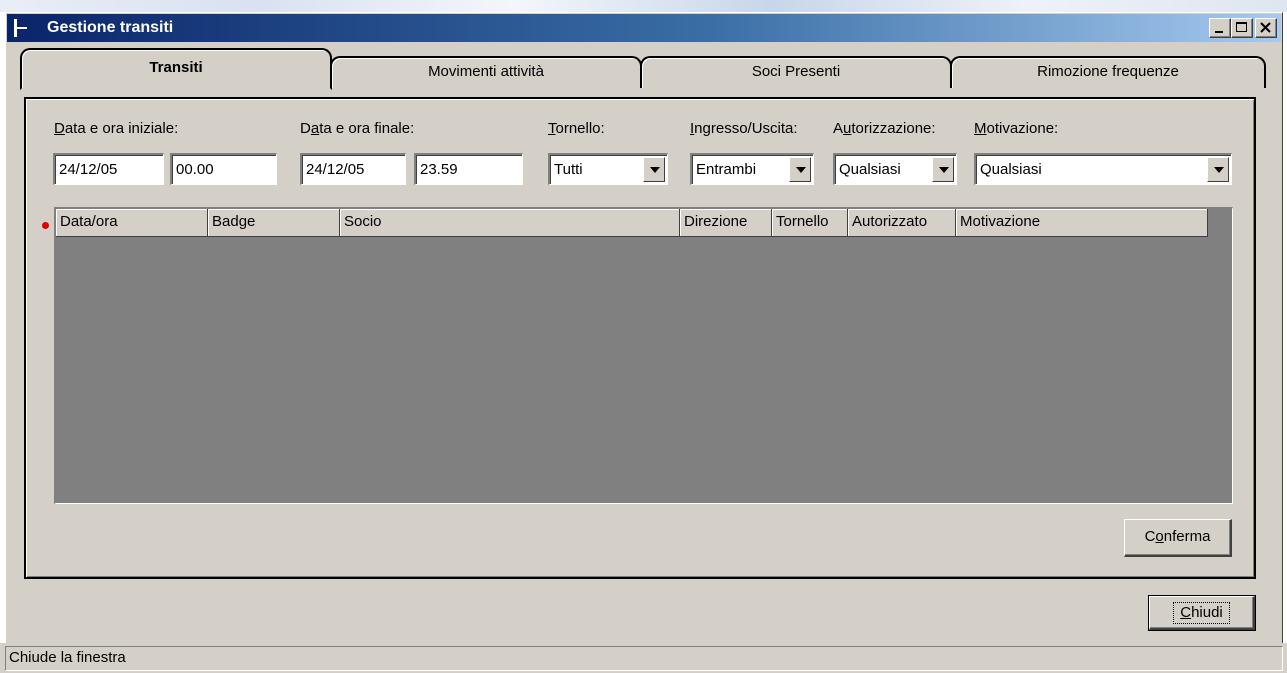 This screenshot has width=1287, height=673. Describe the element at coordinates (116, 128) in the screenshot. I see `label-start-datetime: Data e ora iniziale:` at that location.